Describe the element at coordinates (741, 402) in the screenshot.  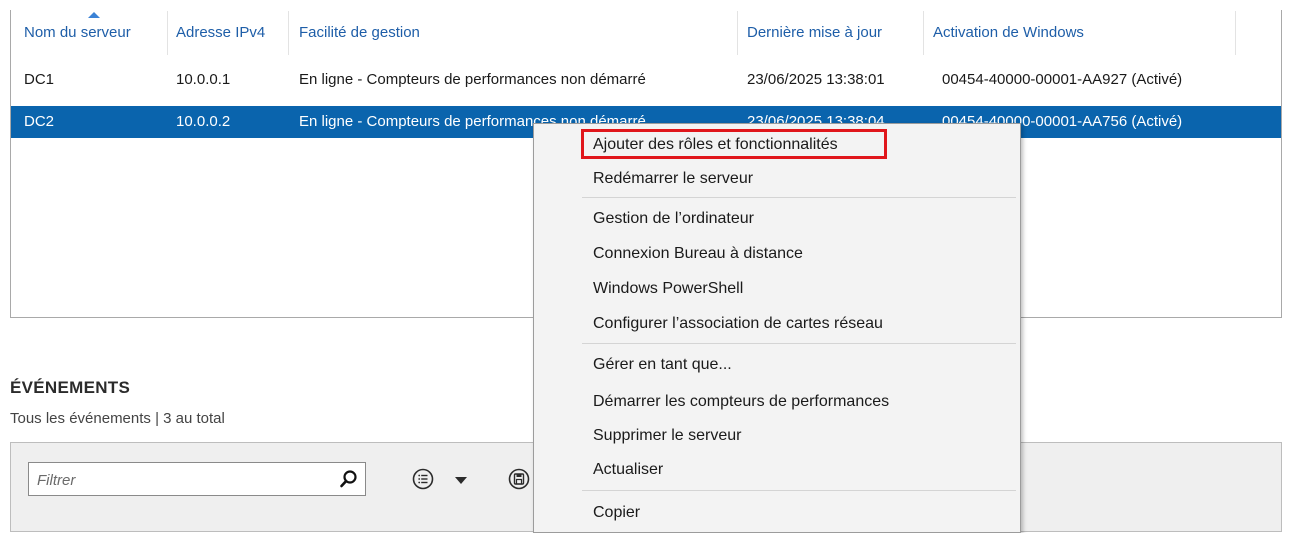
I see `menu-item-start-performance-counters: Démarrer les compteurs de performances` at that location.